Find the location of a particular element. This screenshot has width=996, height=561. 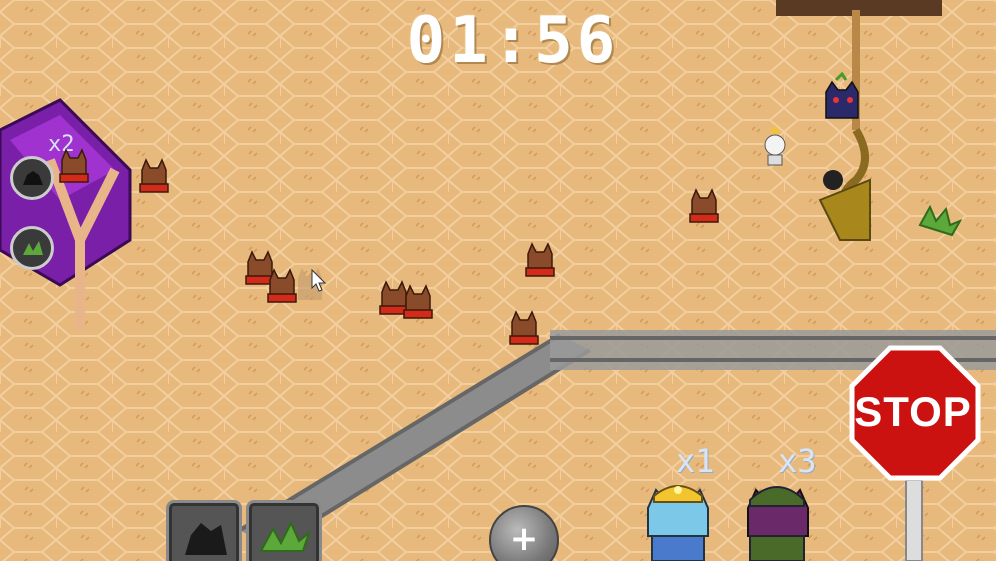

countdown-timer: 01:56 is located at coordinates (513, 41).